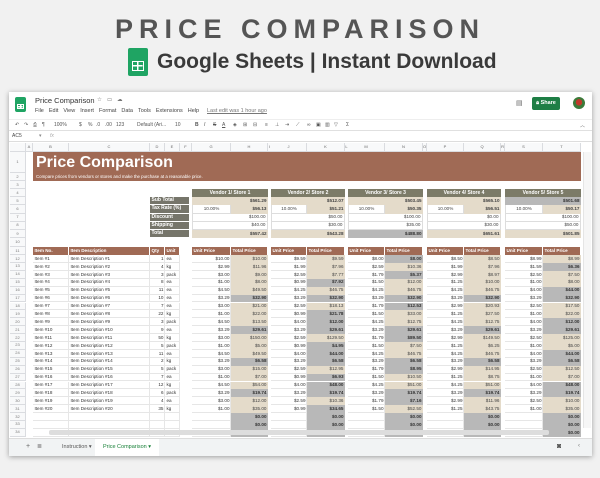 The image size is (600, 478). What do you see at coordinates (366, 259) in the screenshot?
I see `unit-price-cell: $8.00` at bounding box center [366, 259].